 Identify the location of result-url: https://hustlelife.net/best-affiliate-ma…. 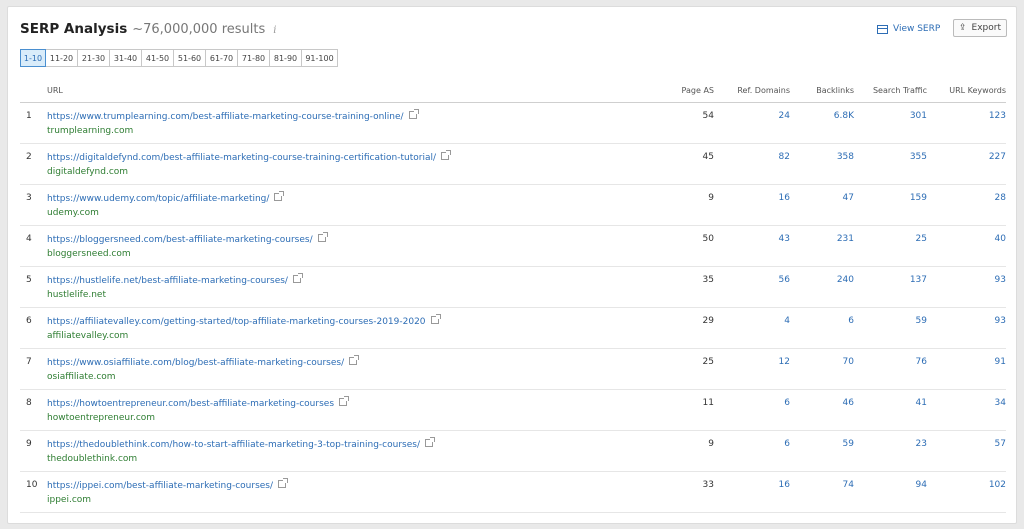
(167, 281).